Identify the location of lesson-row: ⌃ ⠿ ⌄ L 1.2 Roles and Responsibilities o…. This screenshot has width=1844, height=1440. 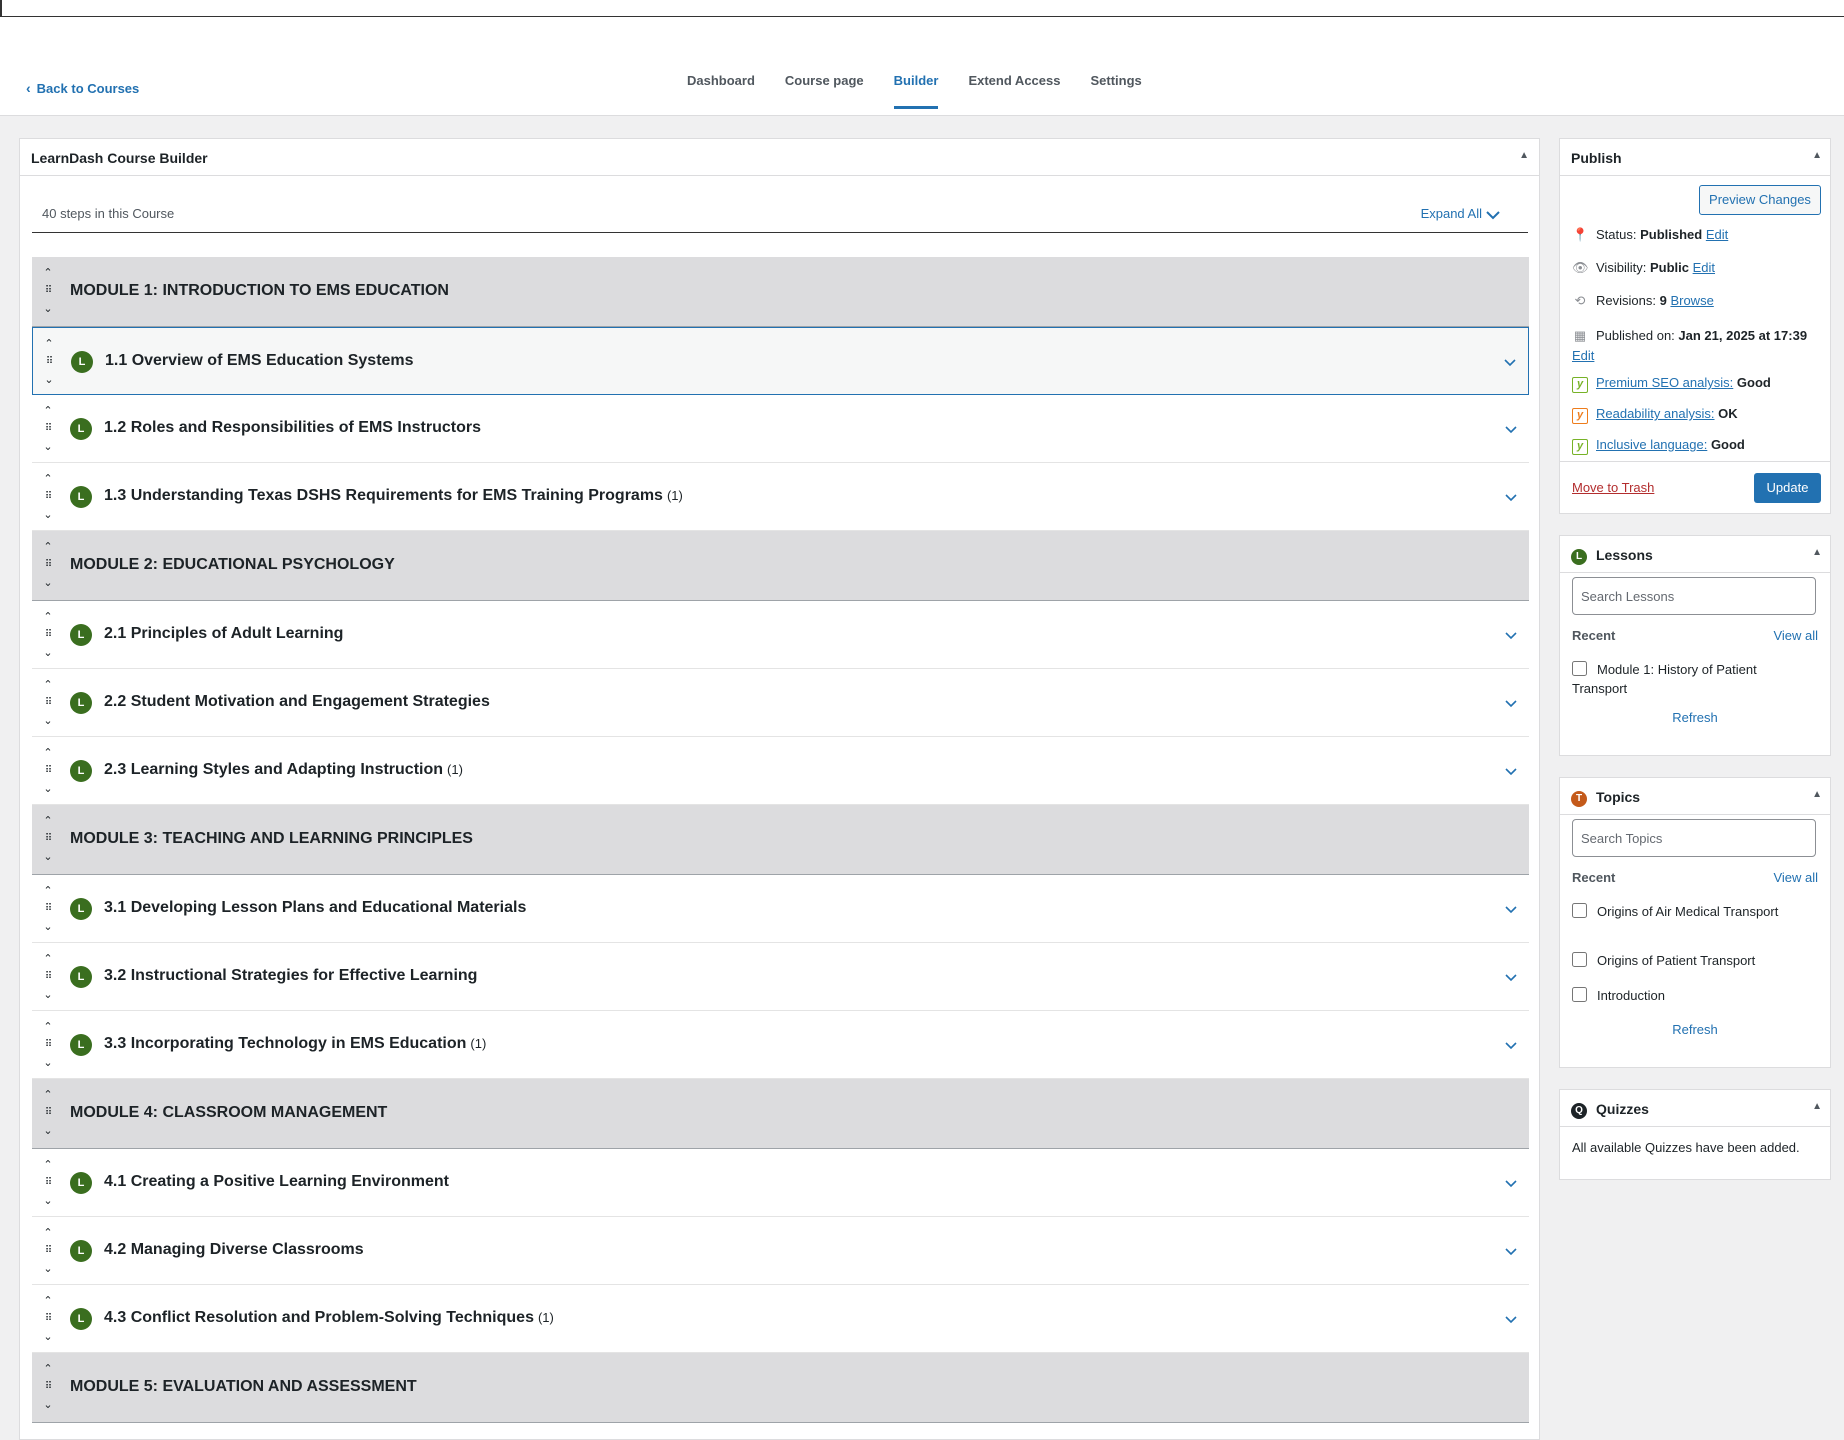
(780, 429).